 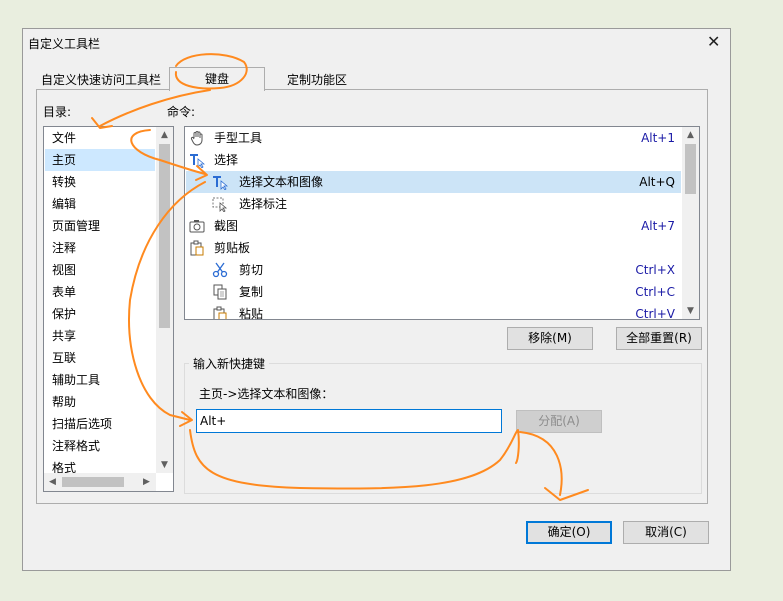 What do you see at coordinates (76, 226) in the screenshot?
I see `category-item-page-management: 页面管理` at bounding box center [76, 226].